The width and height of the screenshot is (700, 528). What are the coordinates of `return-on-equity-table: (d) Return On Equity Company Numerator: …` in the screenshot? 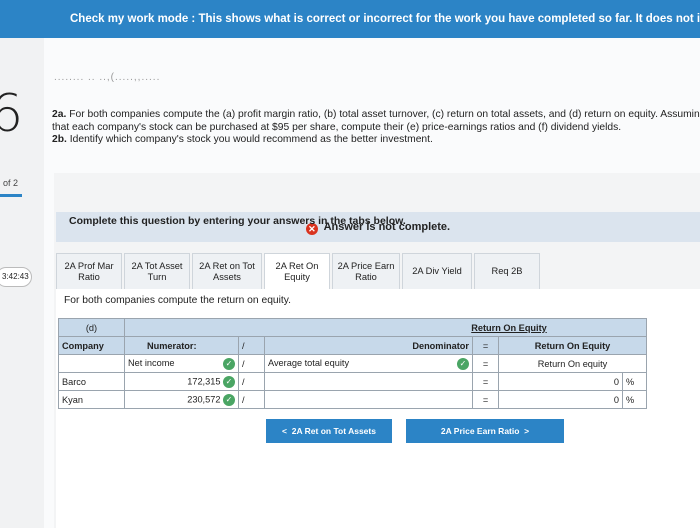 It's located at (352, 363).